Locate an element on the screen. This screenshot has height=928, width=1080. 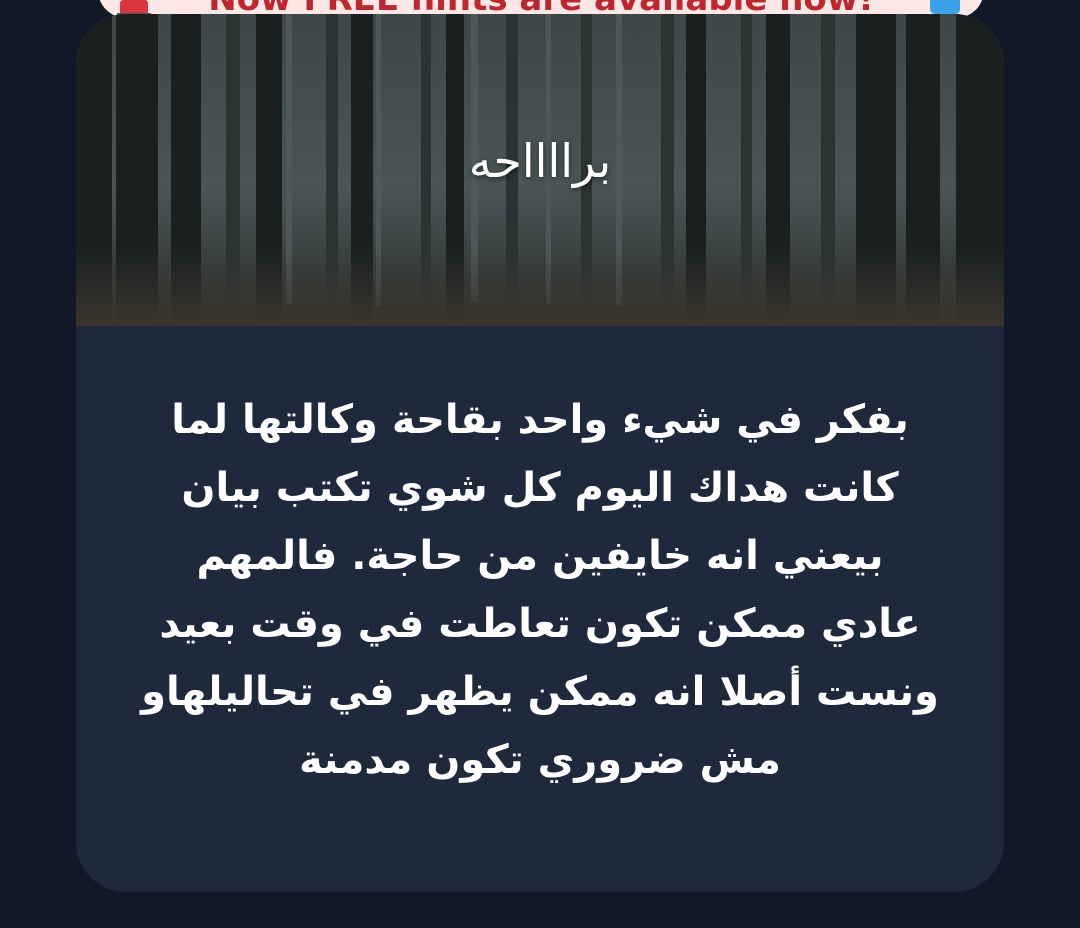
card-text-line: بفكر في شيء واحد بقاحة وكالتها لما is located at coordinates (540, 420).